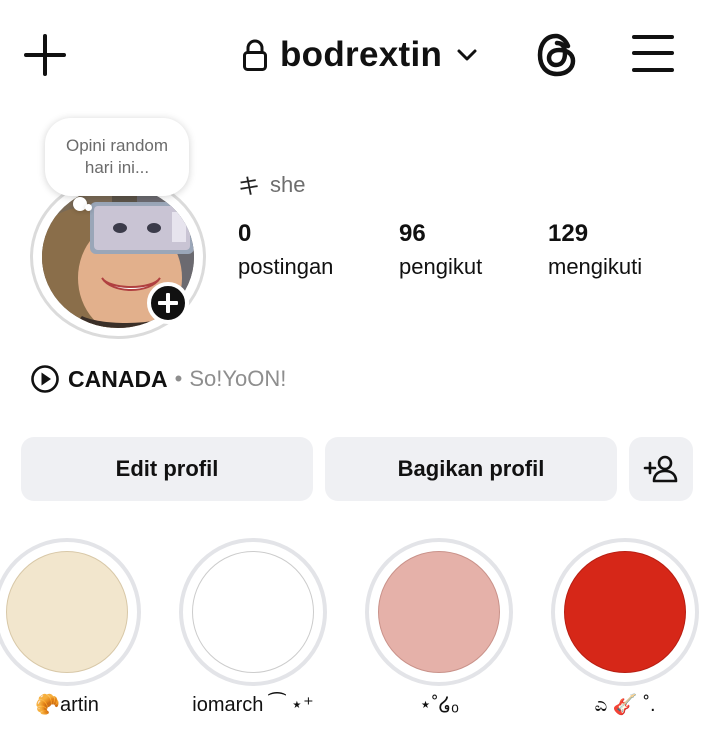 The width and height of the screenshot is (717, 748). Describe the element at coordinates (253, 705) in the screenshot. I see `highlight-label: iomarch ⁀ ⋆⁺` at that location.